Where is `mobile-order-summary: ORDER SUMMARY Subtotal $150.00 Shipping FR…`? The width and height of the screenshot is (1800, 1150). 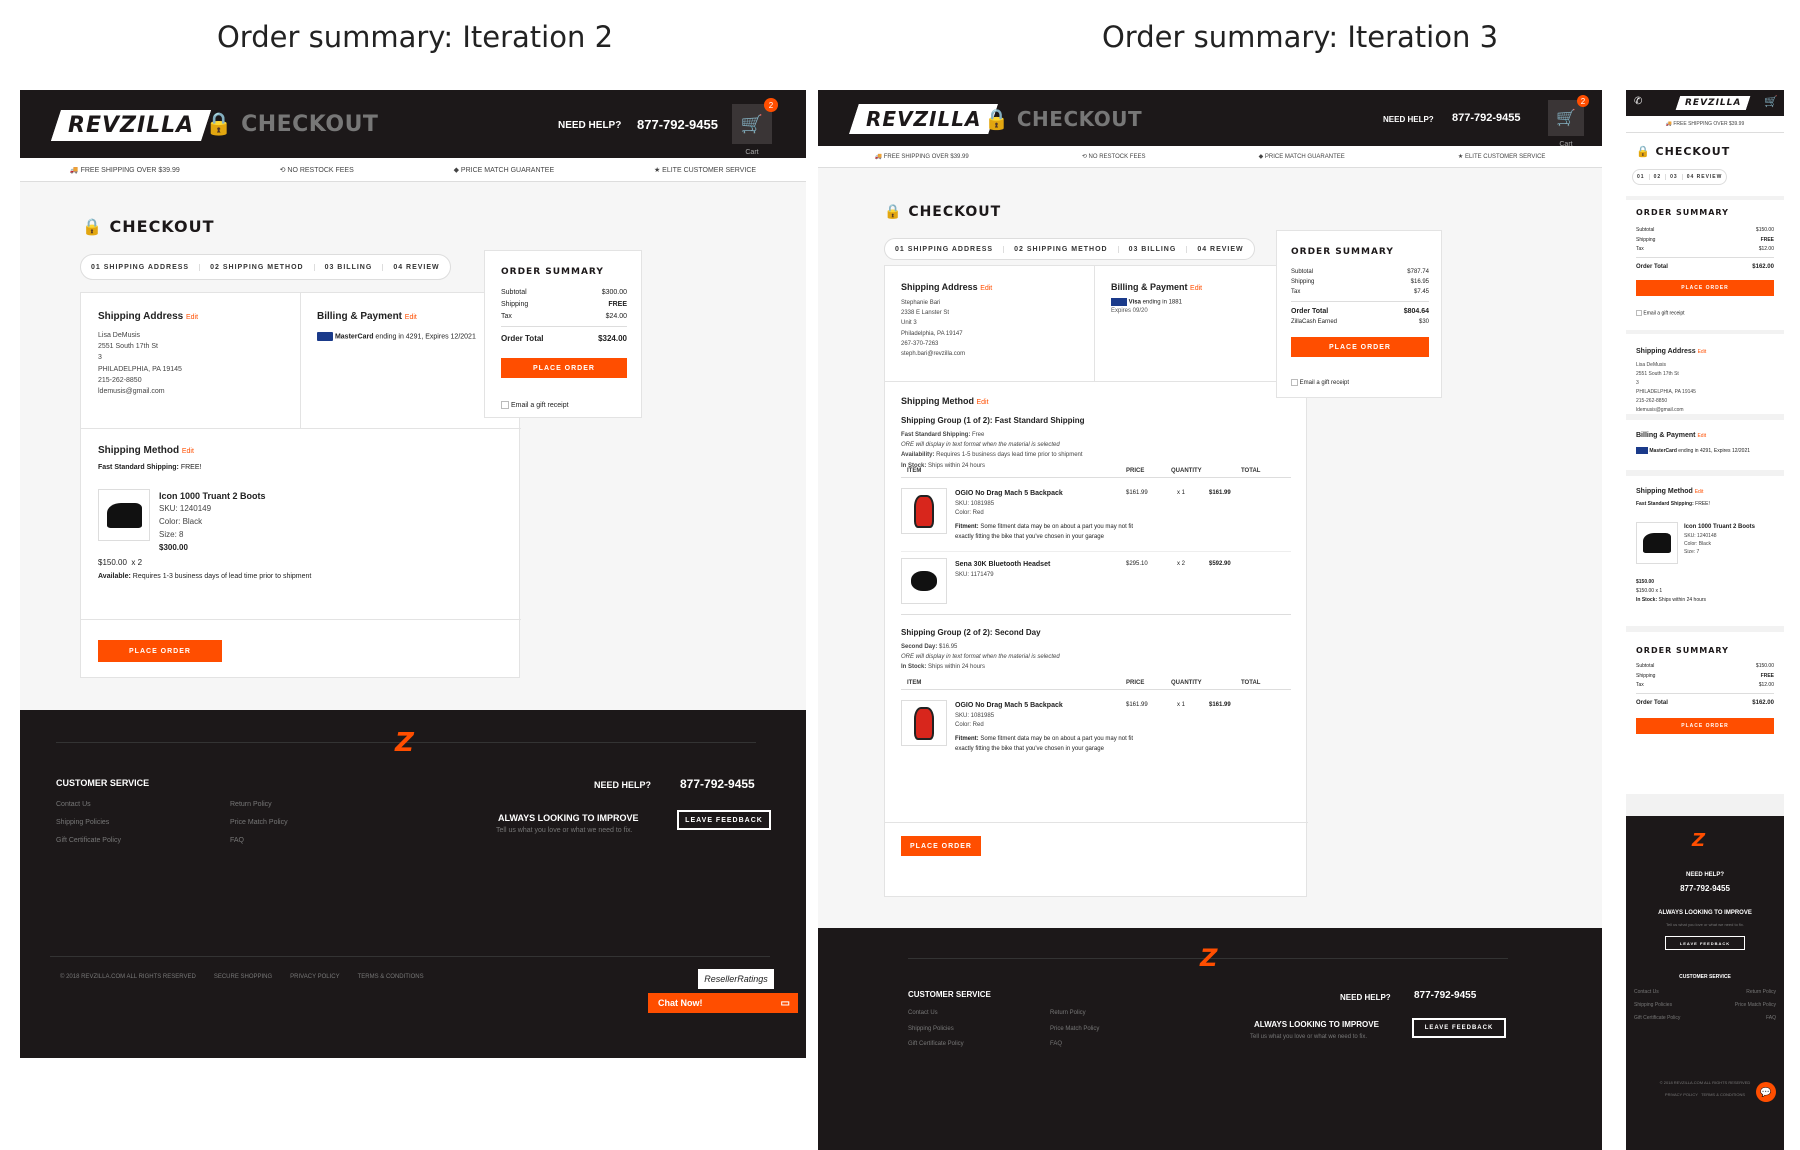
mobile-order-summary: ORDER SUMMARY Subtotal $150.00 Shipping FR… is located at coordinates (1705, 265).